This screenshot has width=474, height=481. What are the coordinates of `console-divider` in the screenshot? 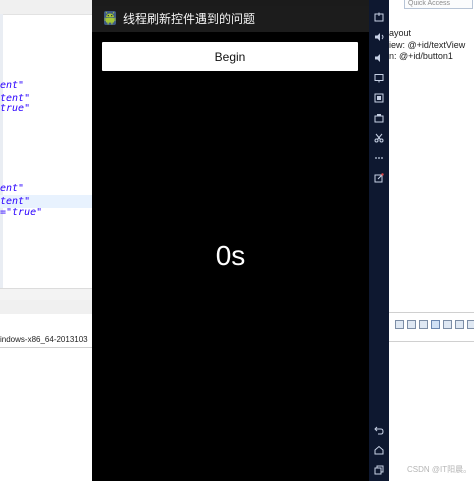 It's located at (46, 347).